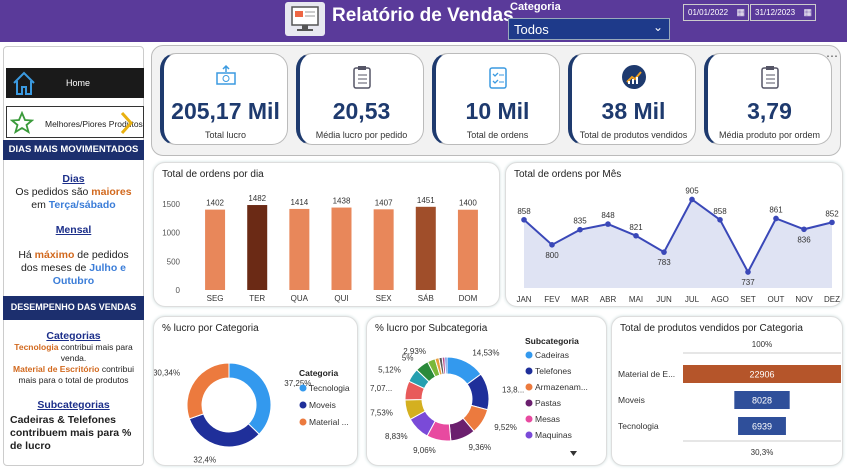  What do you see at coordinates (505, 427) in the screenshot?
I see `data-label: 9,52%` at bounding box center [505, 427].